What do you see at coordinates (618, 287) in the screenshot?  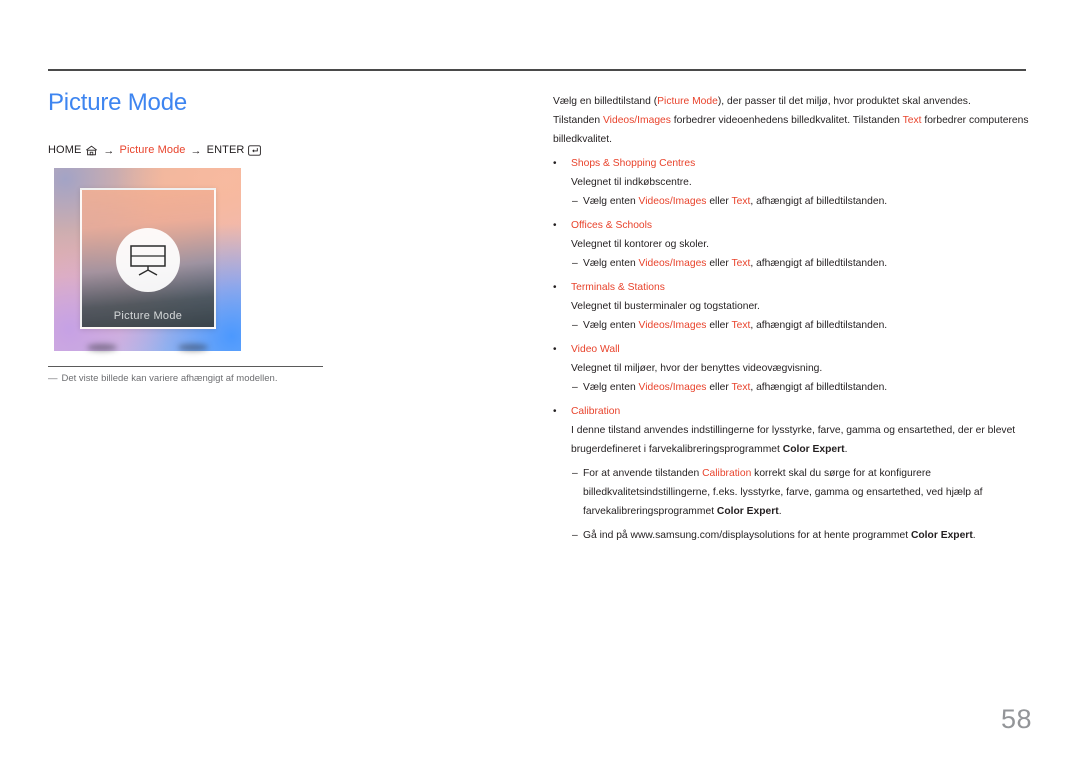 I see `mode-title: Terminals & Stations` at bounding box center [618, 287].